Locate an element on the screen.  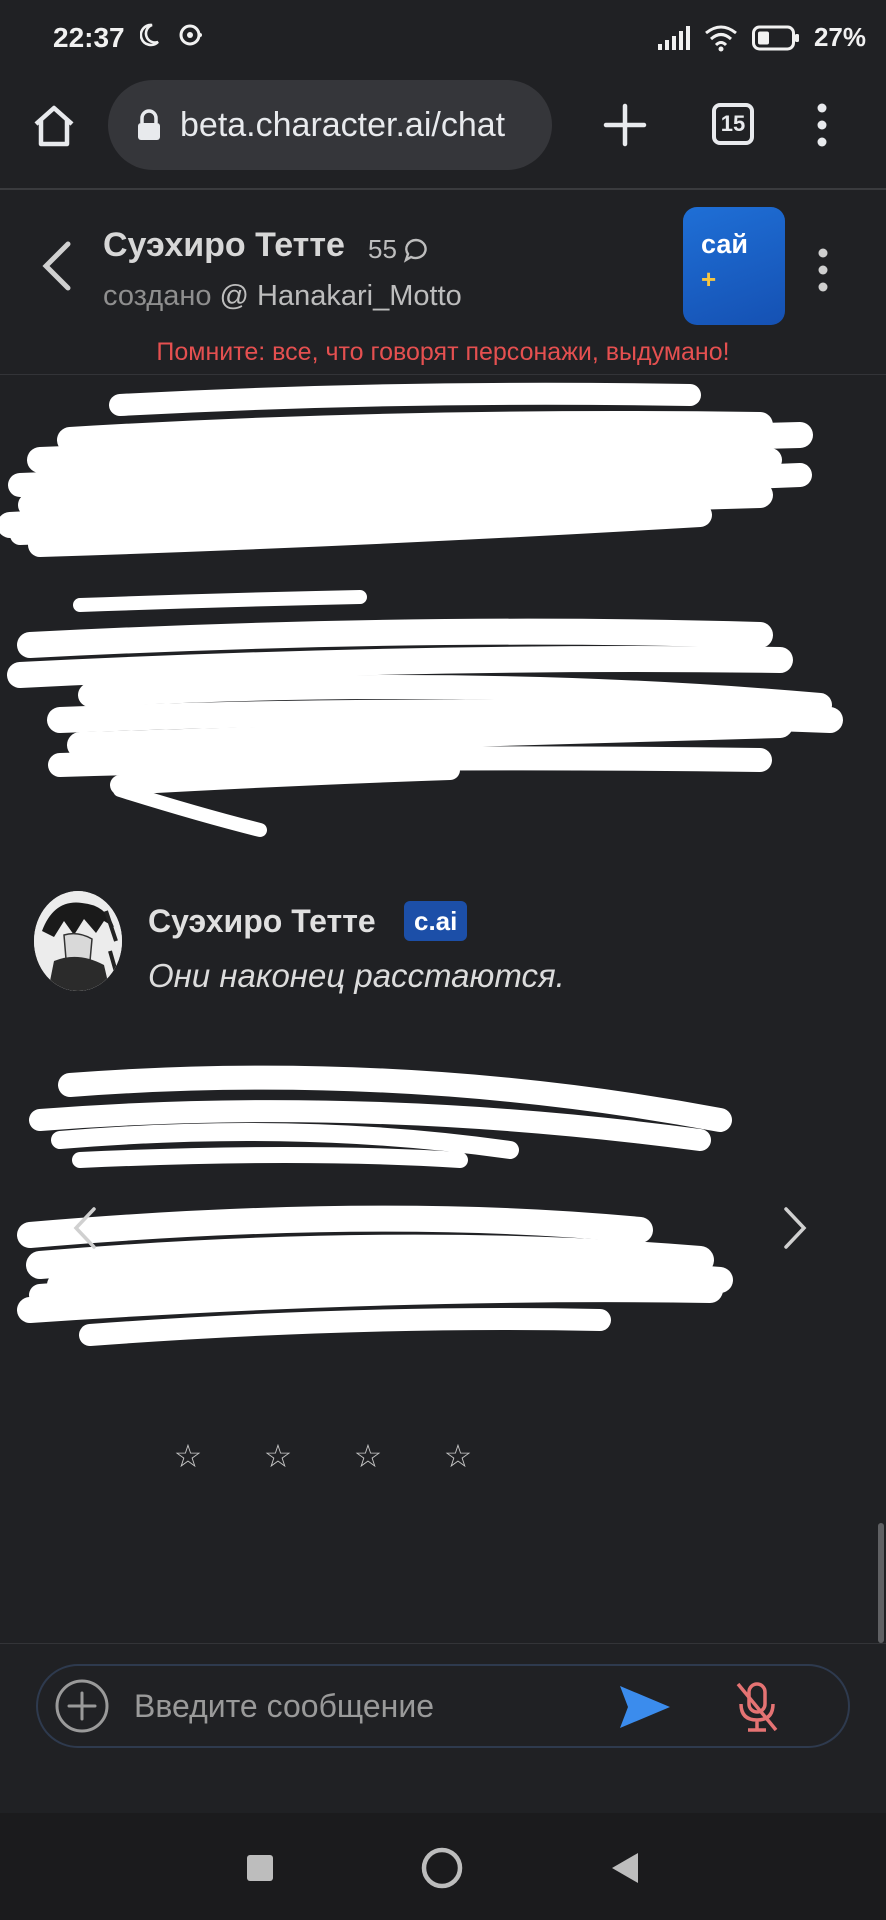
status-bar: 22:37 27% is located at coordinates (443, 39).